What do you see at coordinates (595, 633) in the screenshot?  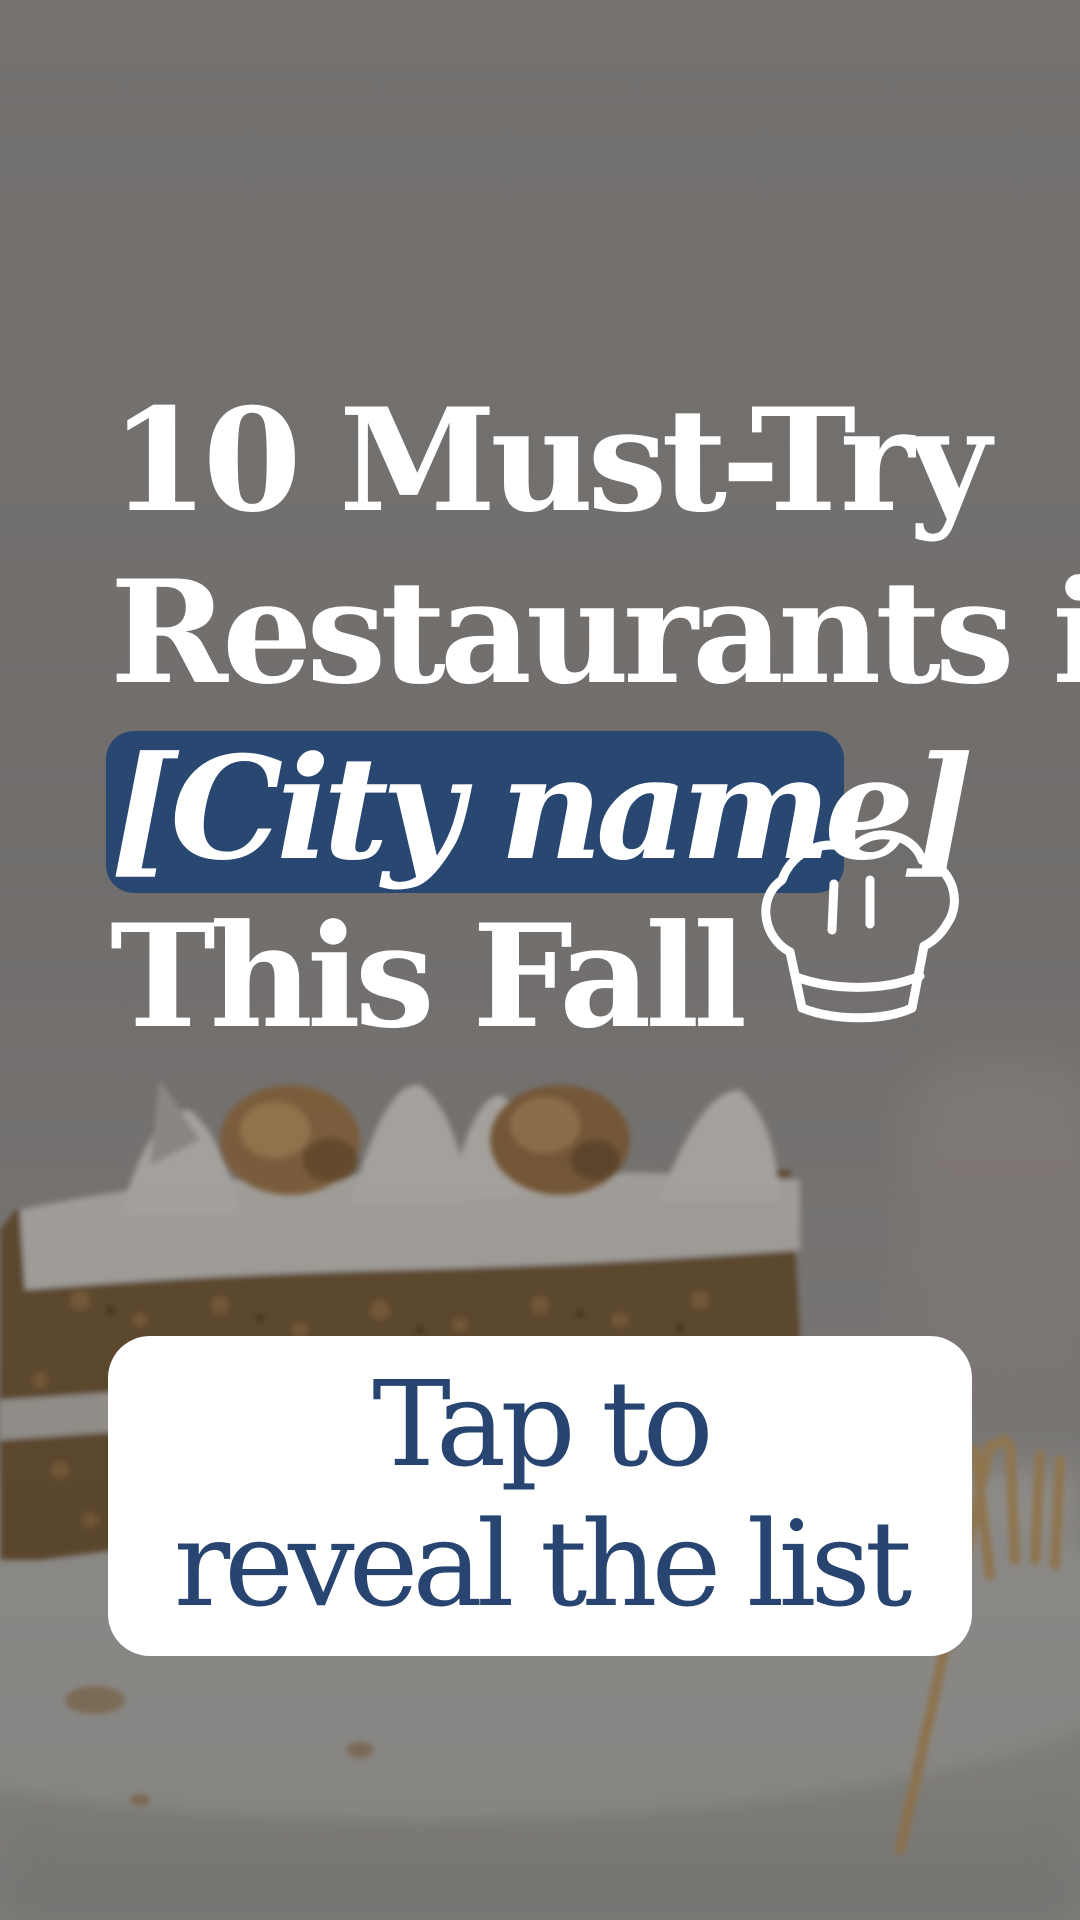 I see `headline-line-2: Restaurants in` at bounding box center [595, 633].